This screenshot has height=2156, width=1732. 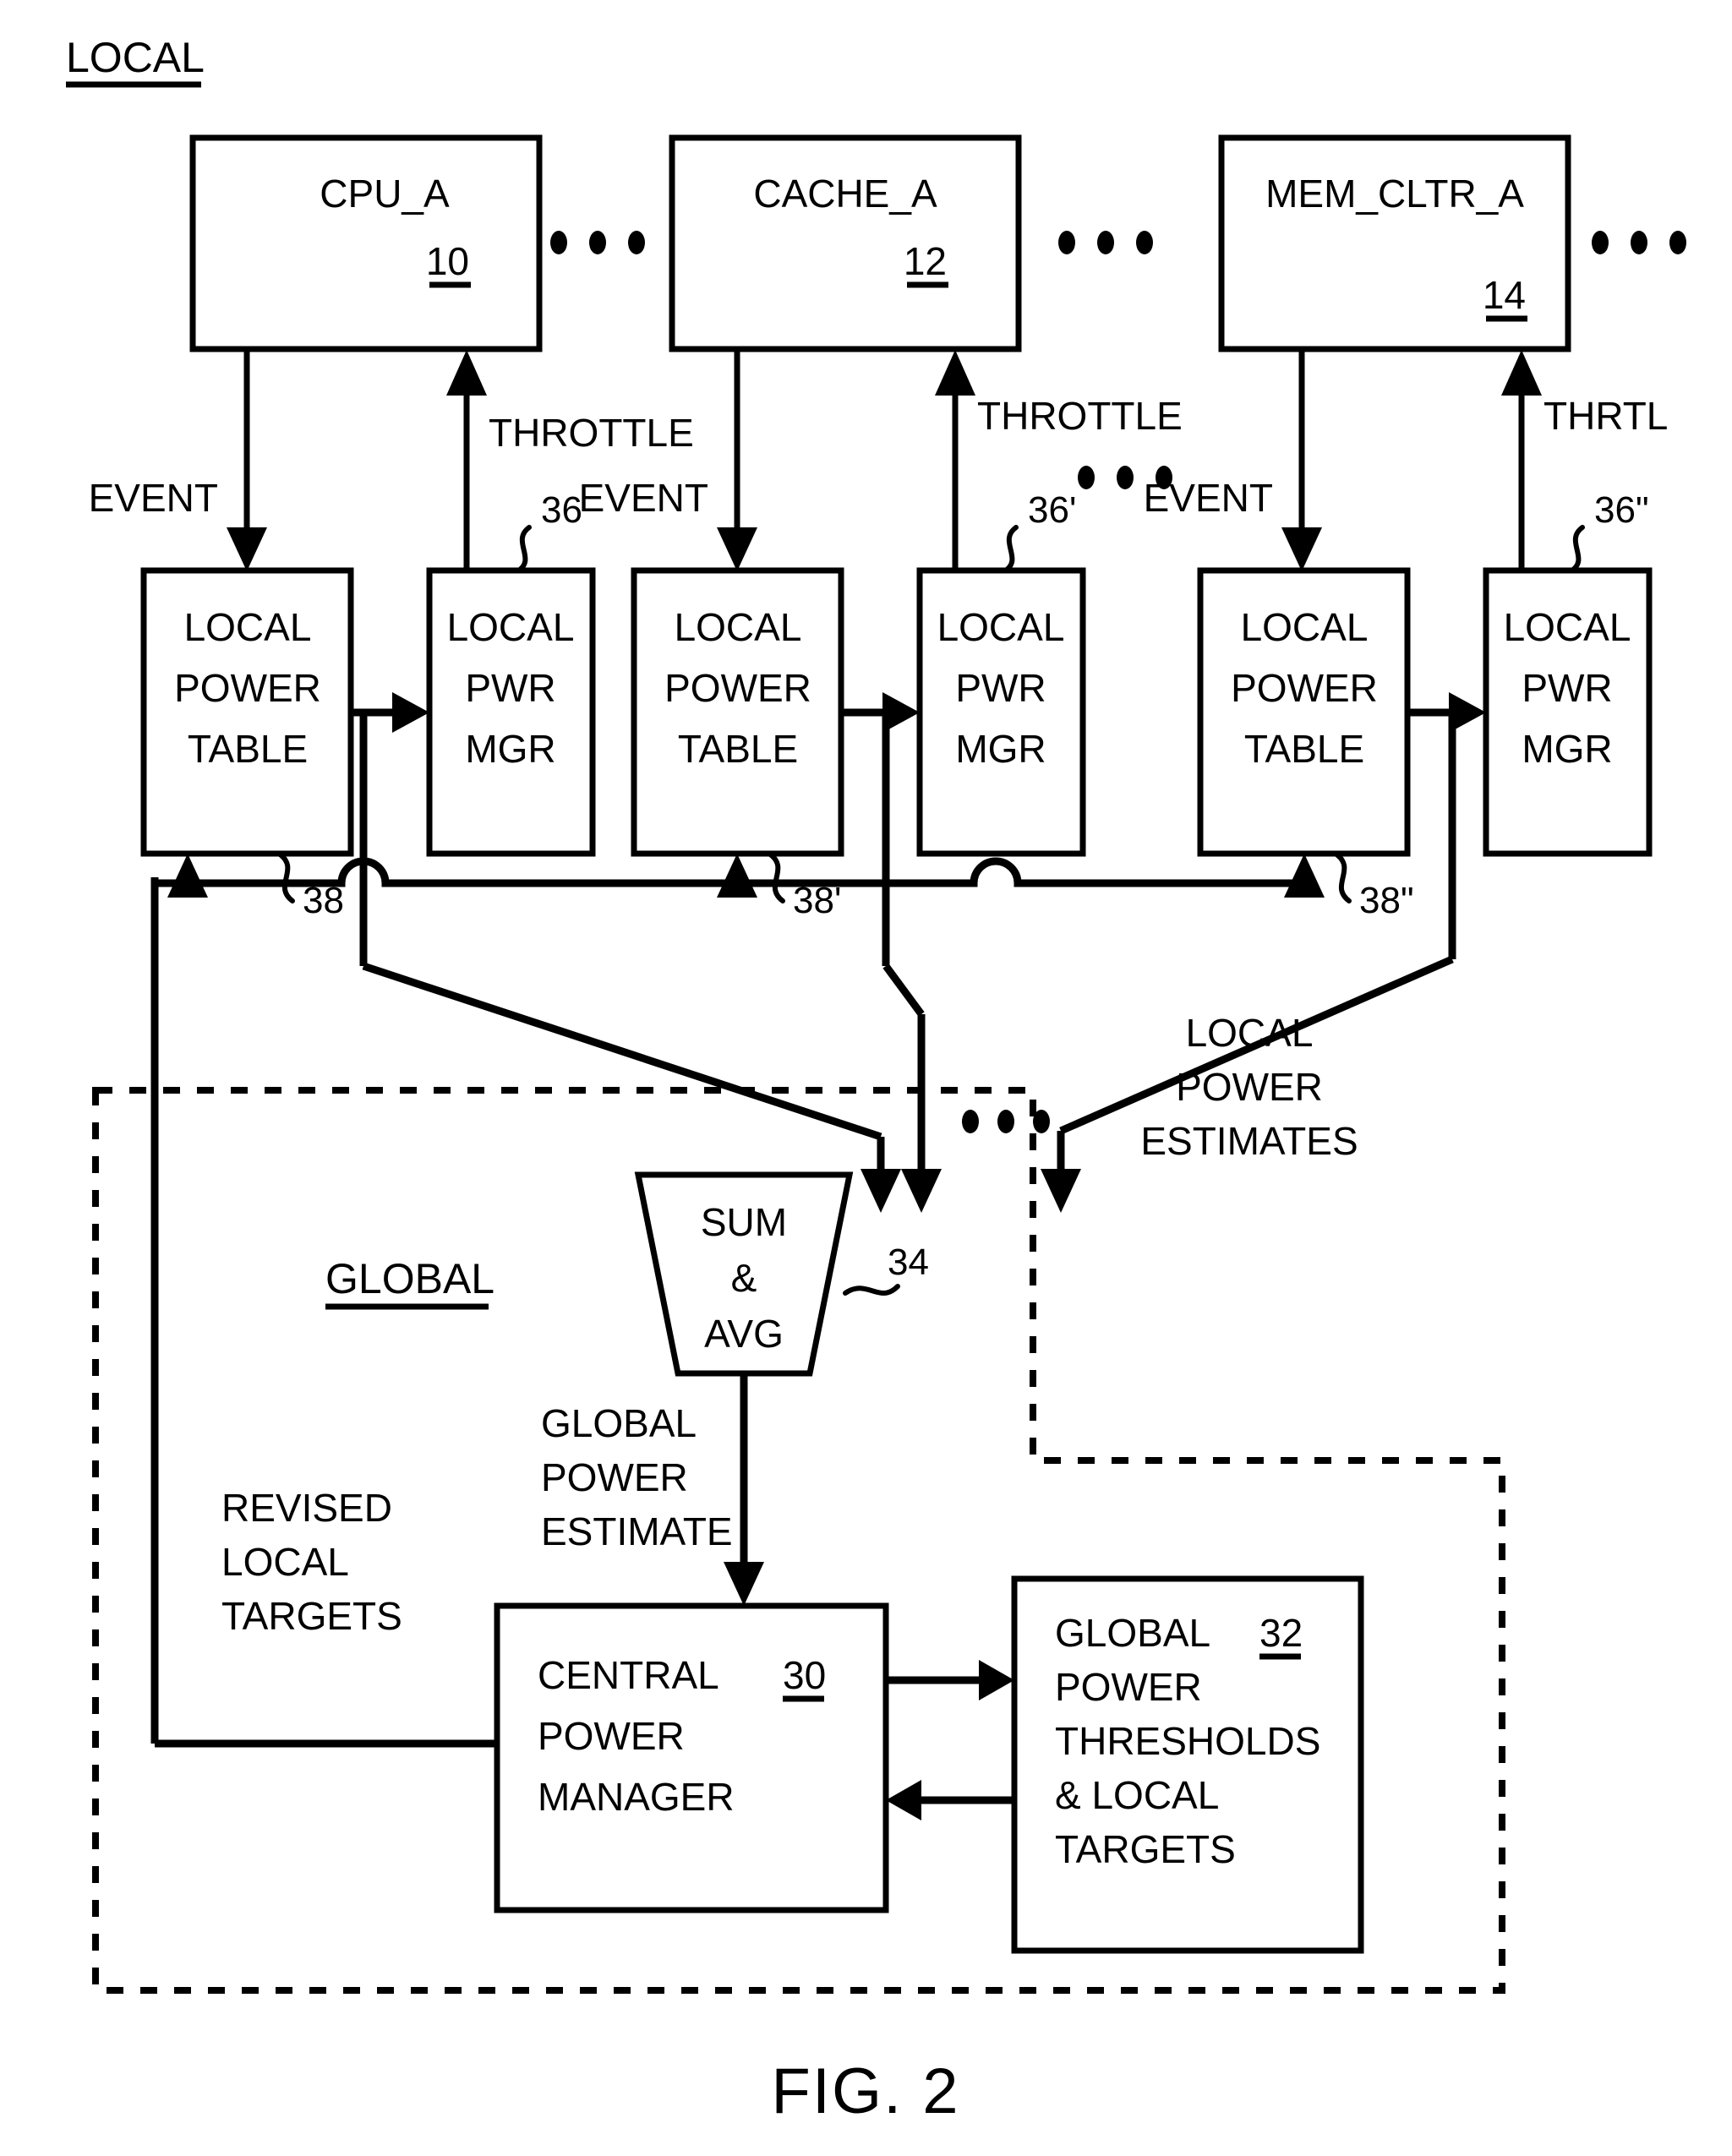 I want to click on signal-throttle-1: THROTTLE, so click(x=570, y=460).